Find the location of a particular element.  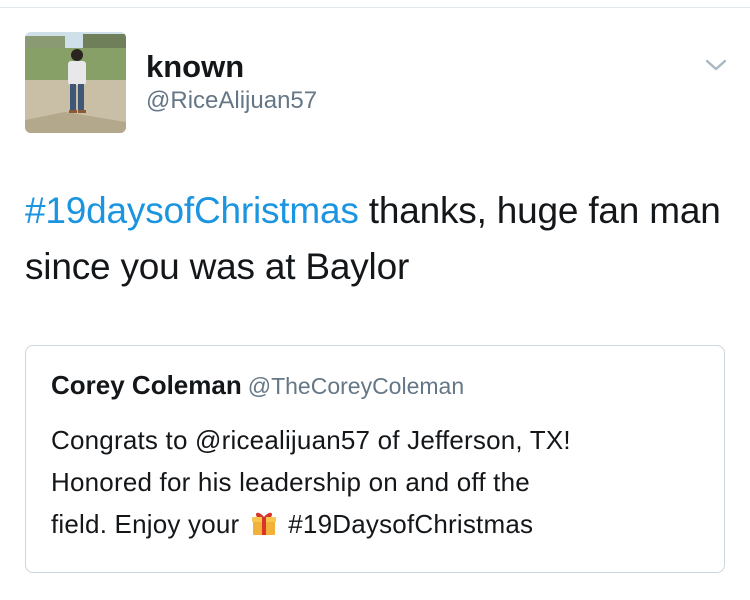

avatar is located at coordinates (75, 82).